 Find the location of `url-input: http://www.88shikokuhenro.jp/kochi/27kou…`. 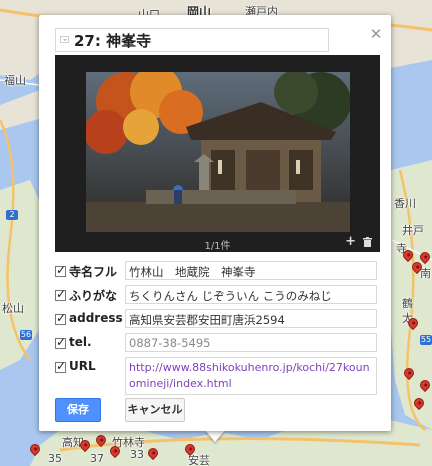

url-input: http://www.88shikokuhenro.jp/kochi/27kou… is located at coordinates (251, 376).